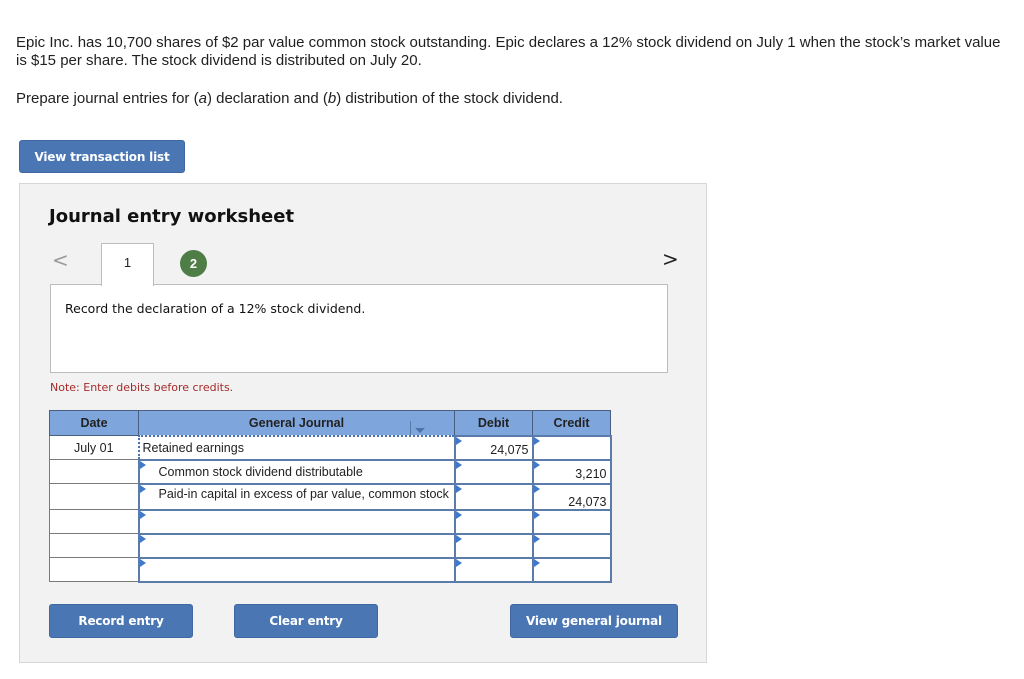 This screenshot has width=1024, height=679. I want to click on account-value: Common stock dividend distributable, so click(297, 471).